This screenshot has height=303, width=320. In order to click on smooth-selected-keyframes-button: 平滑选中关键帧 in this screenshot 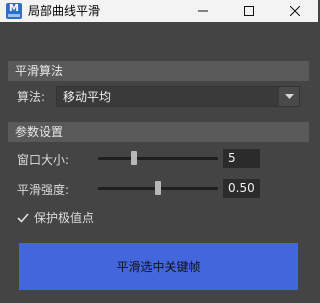, I will do `click(158, 266)`.